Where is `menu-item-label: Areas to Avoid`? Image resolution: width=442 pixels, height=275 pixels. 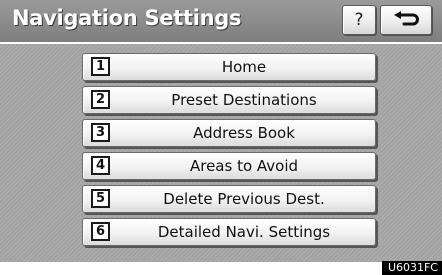 menu-item-label: Areas to Avoid is located at coordinates (244, 166).